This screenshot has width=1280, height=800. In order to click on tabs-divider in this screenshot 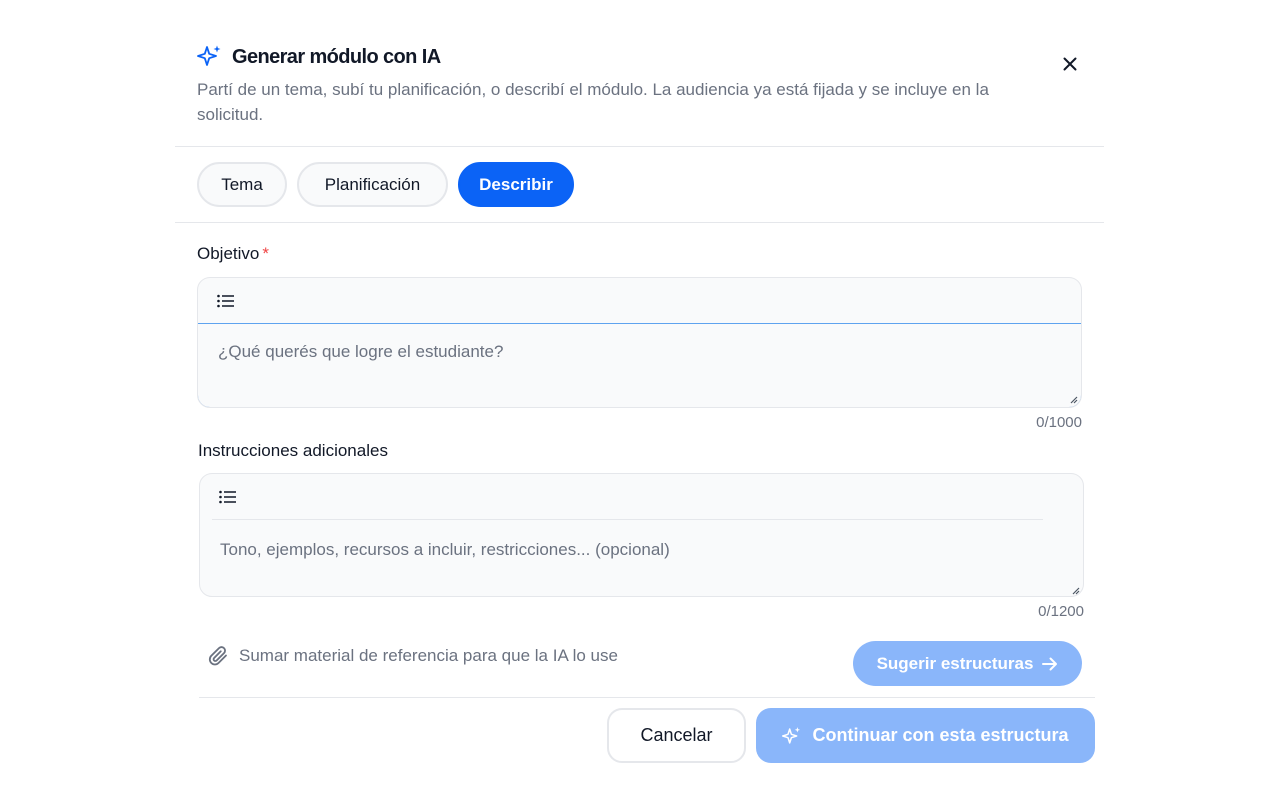, I will do `click(639, 222)`.